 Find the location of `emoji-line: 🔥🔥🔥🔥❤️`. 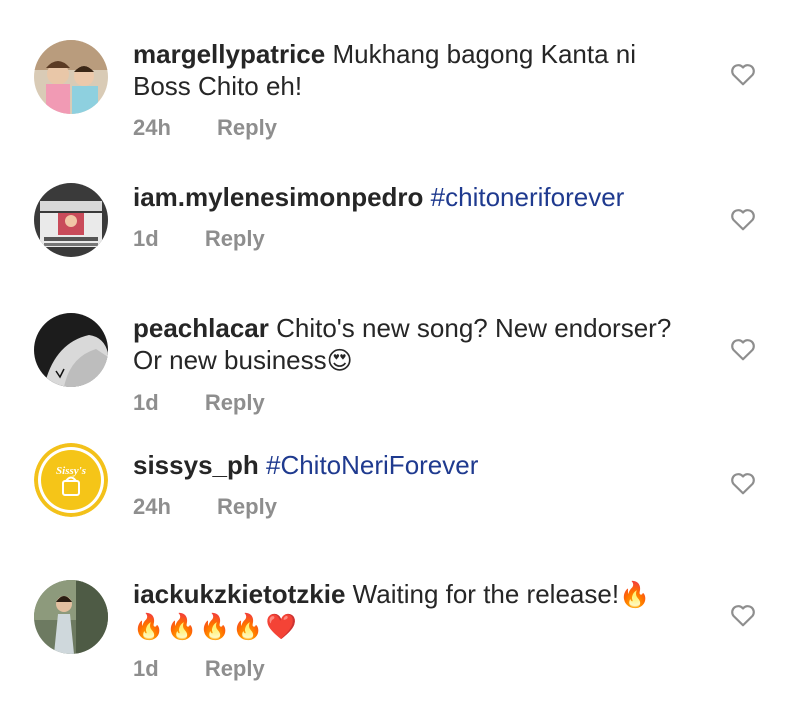

emoji-line: 🔥🔥🔥🔥❤️ is located at coordinates (216, 627).